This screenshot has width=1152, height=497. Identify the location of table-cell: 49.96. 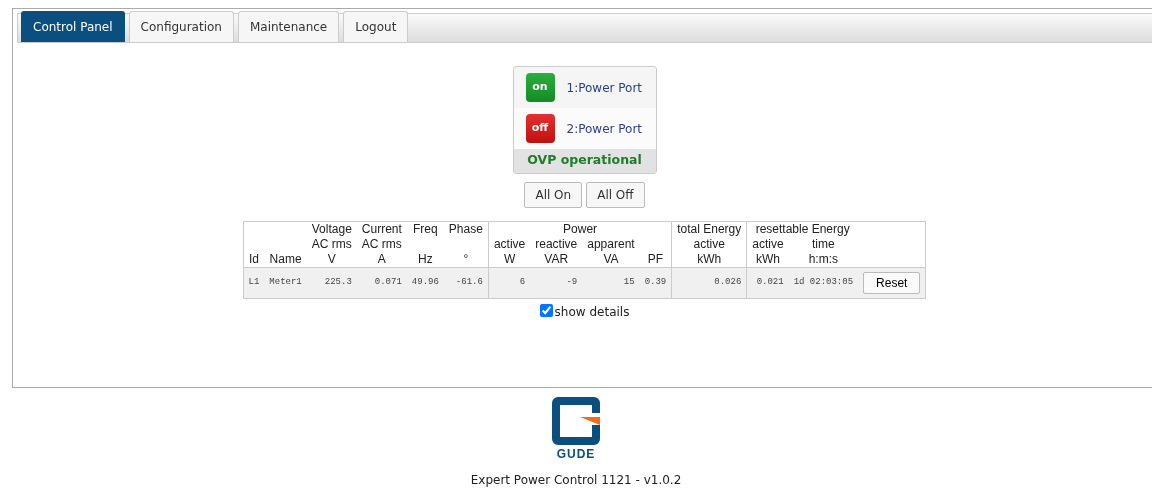
(425, 283).